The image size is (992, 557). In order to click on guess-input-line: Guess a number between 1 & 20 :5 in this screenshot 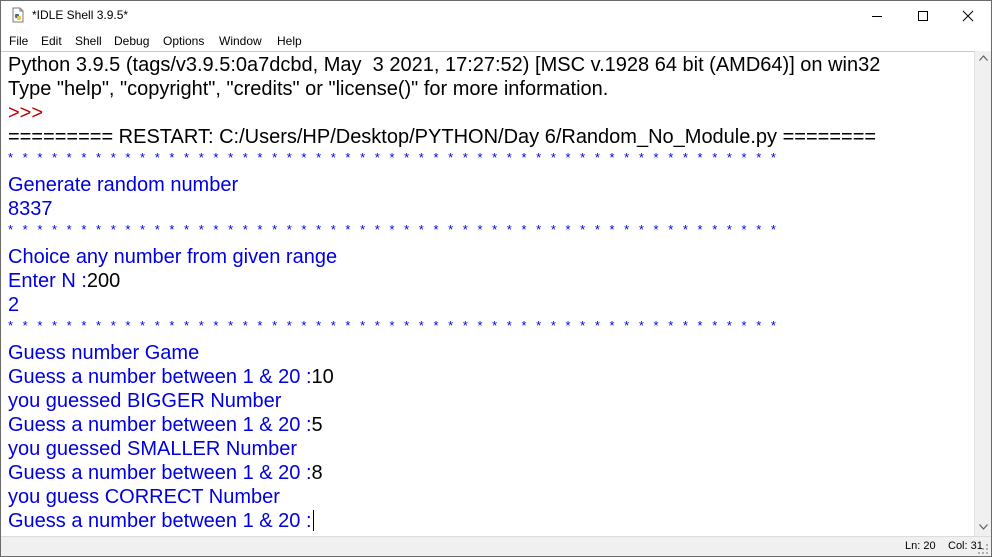, I will do `click(165, 425)`.